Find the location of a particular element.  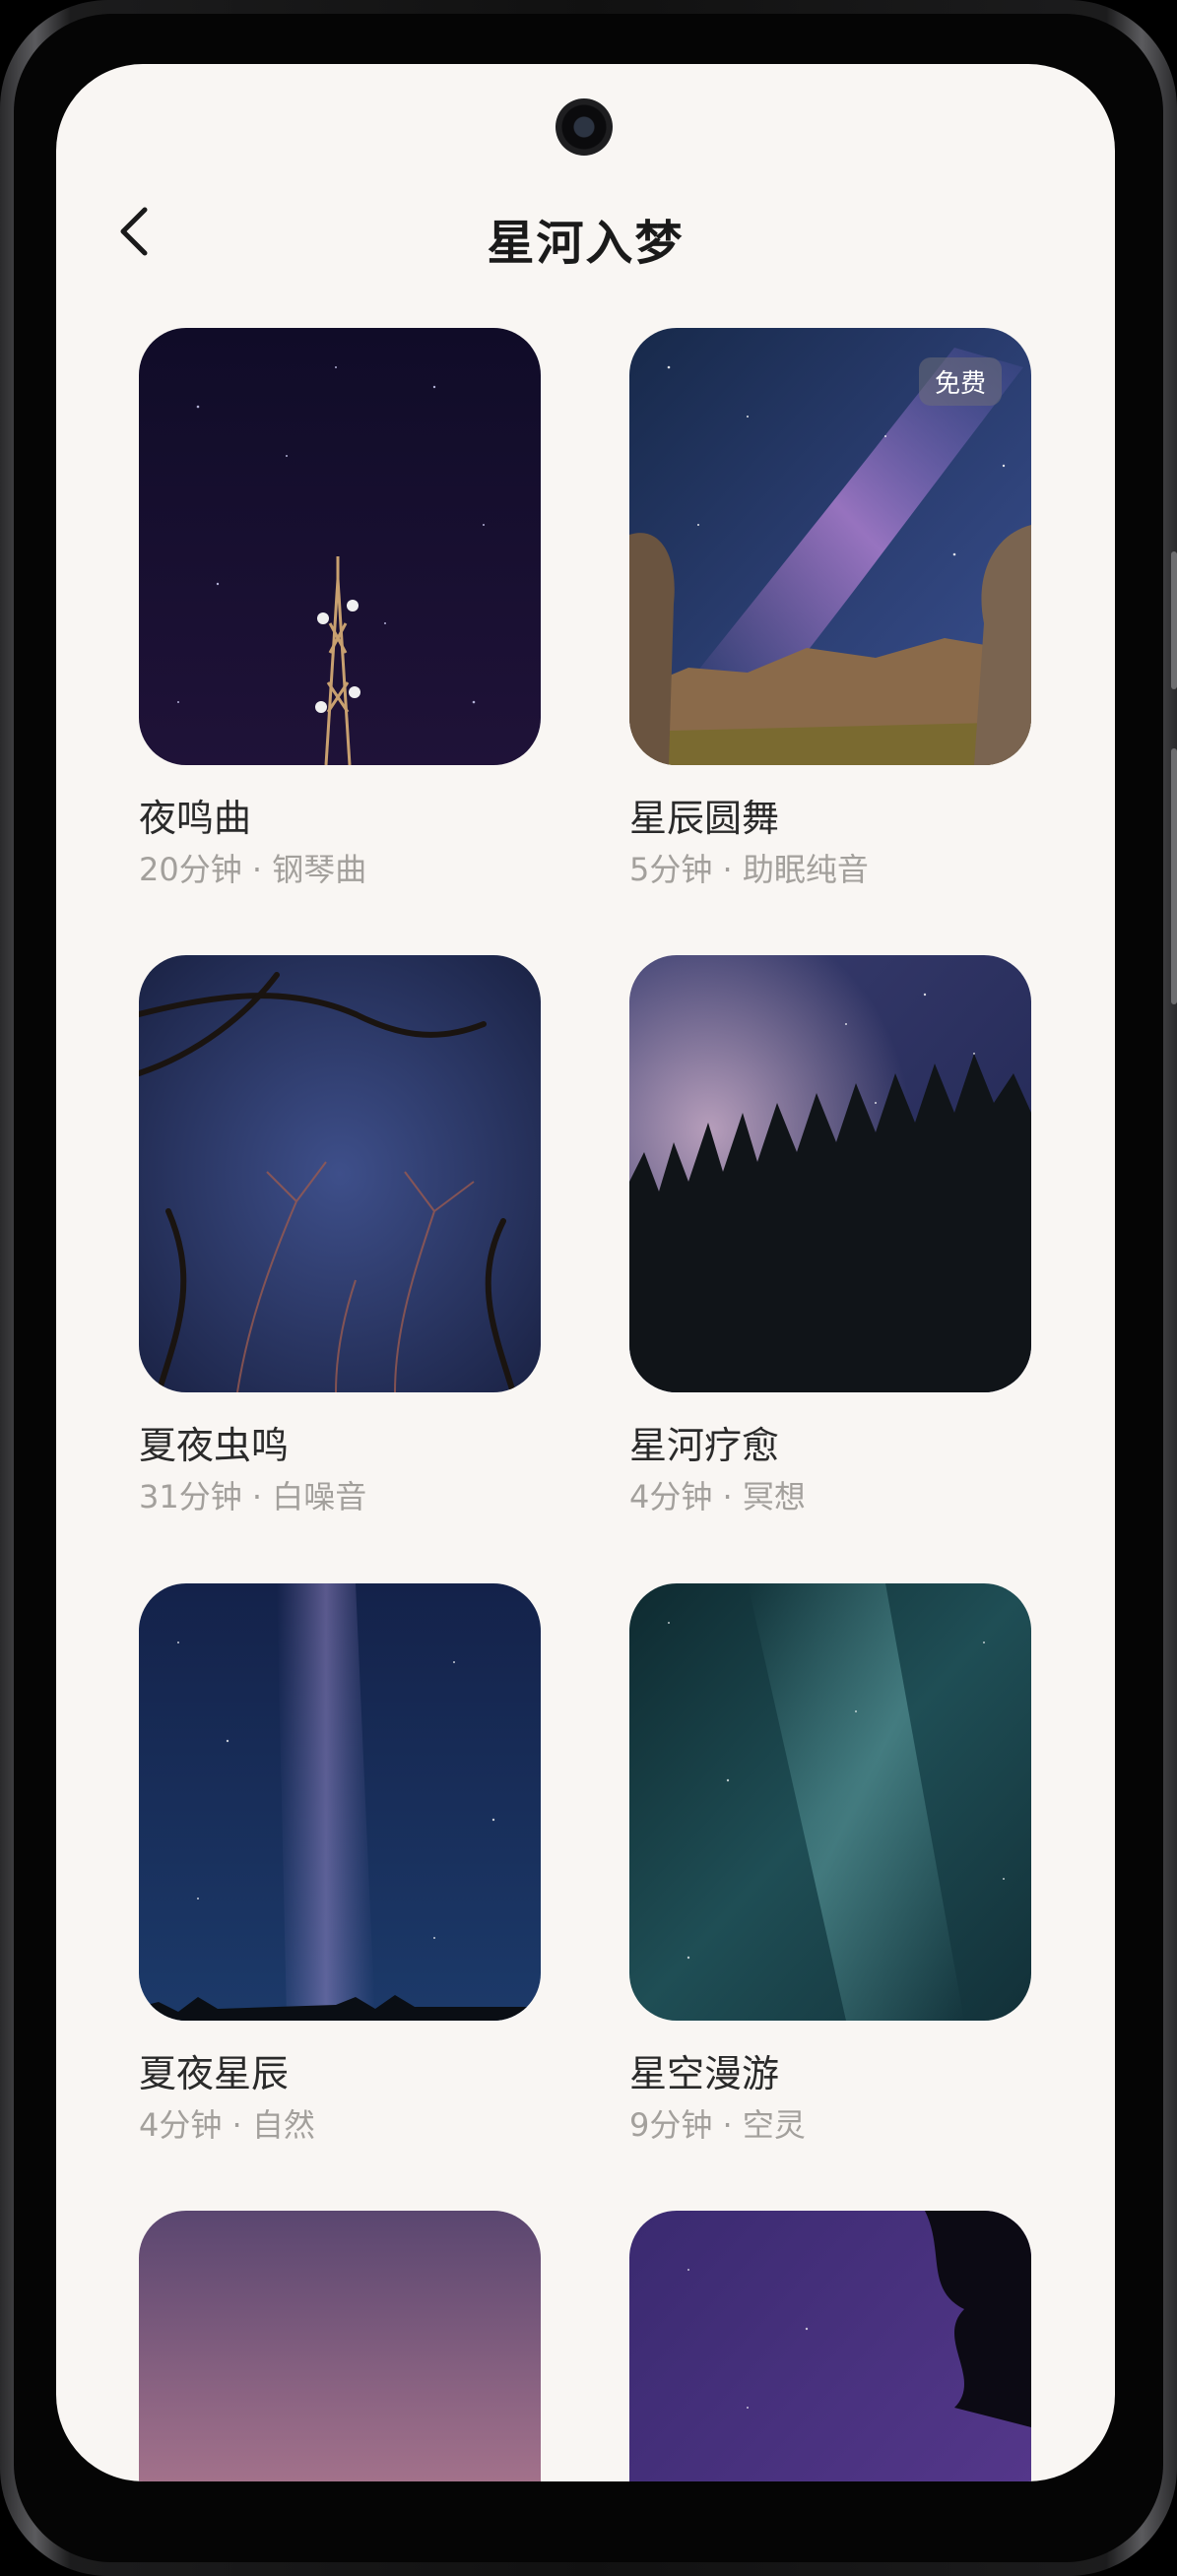

track-card-6: 星空漫游 9分钟 · 空灵 is located at coordinates (830, 1865).